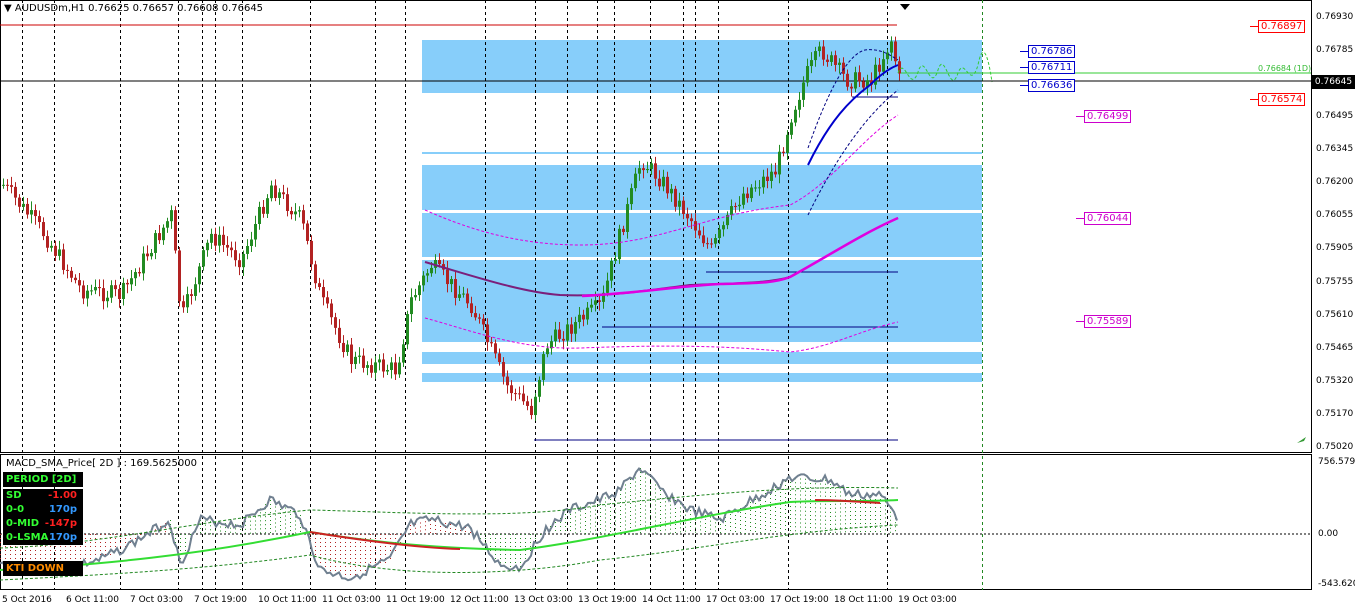 This screenshot has height=616, width=1355. What do you see at coordinates (27, 537) in the screenshot?
I see `panel-row-key: 0-LSMA` at bounding box center [27, 537].